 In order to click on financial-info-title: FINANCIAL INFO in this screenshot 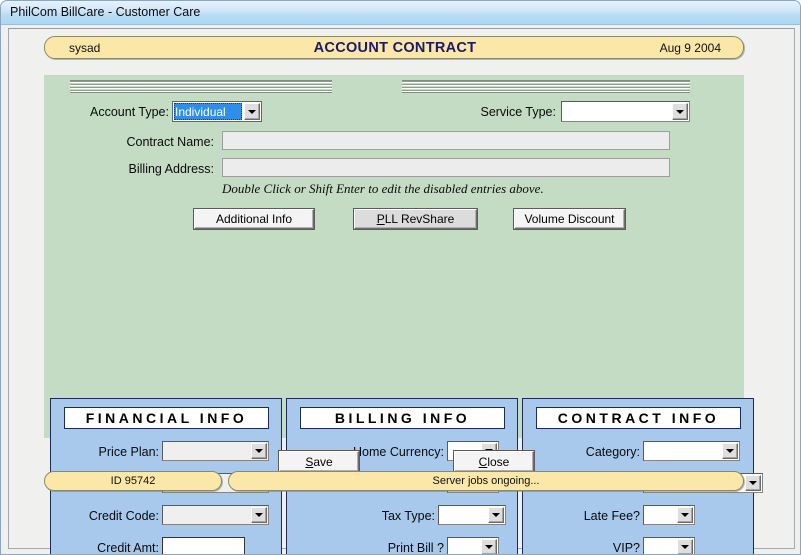, I will do `click(166, 418)`.